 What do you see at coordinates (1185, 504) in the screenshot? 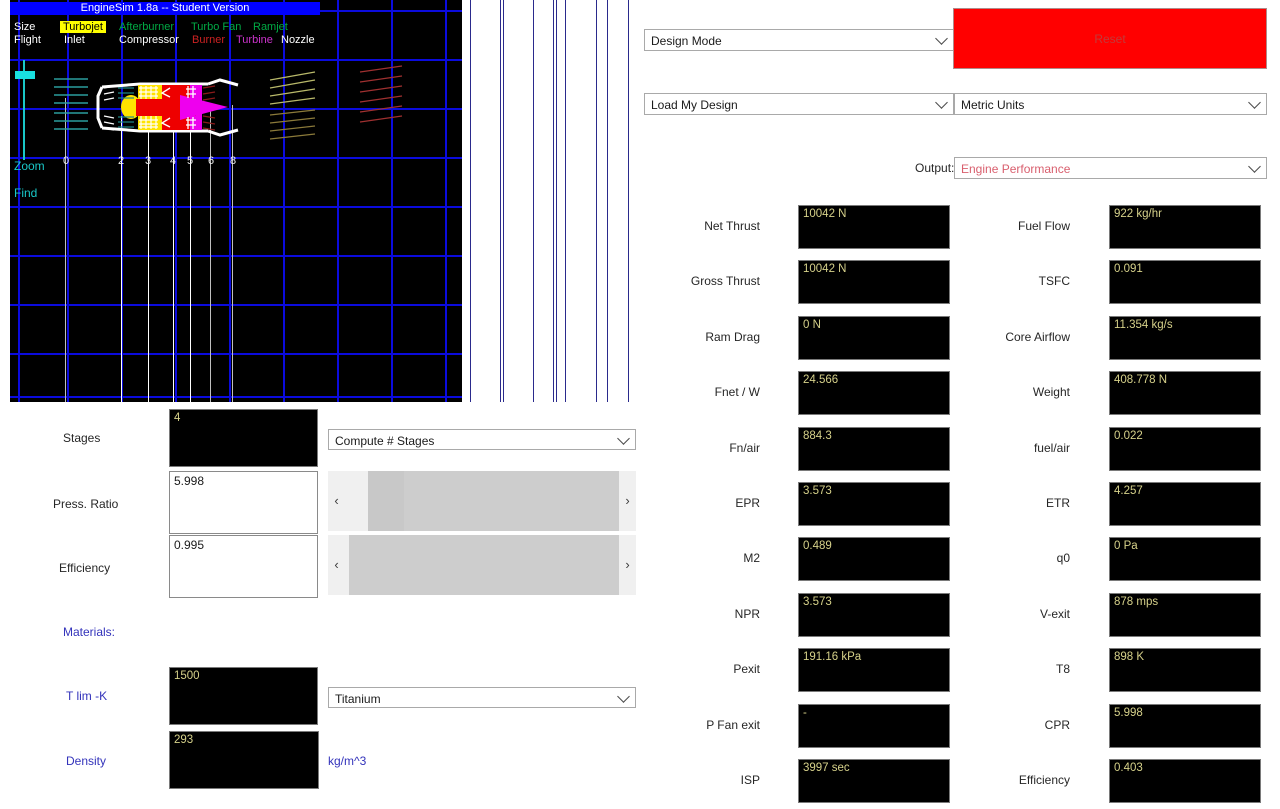
I see `perf-value: 4.257` at bounding box center [1185, 504].